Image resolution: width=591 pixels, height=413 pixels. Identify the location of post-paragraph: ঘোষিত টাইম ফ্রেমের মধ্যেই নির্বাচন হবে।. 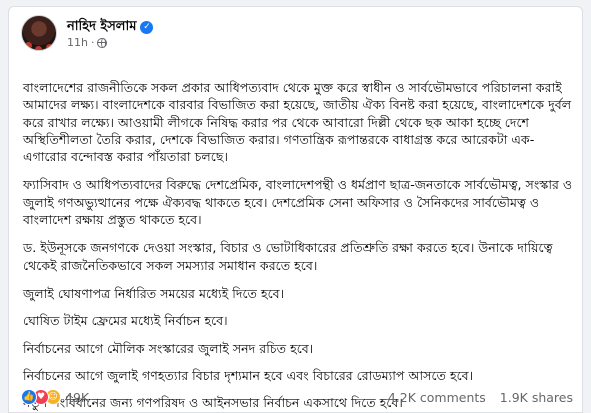
(125, 321).